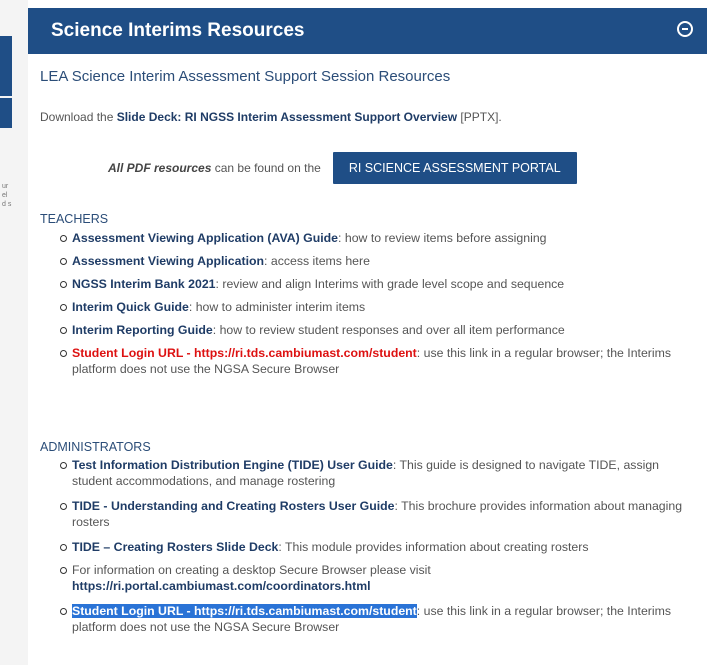 The image size is (707, 665). What do you see at coordinates (6, 82) in the screenshot?
I see `left-nav-bar` at bounding box center [6, 82].